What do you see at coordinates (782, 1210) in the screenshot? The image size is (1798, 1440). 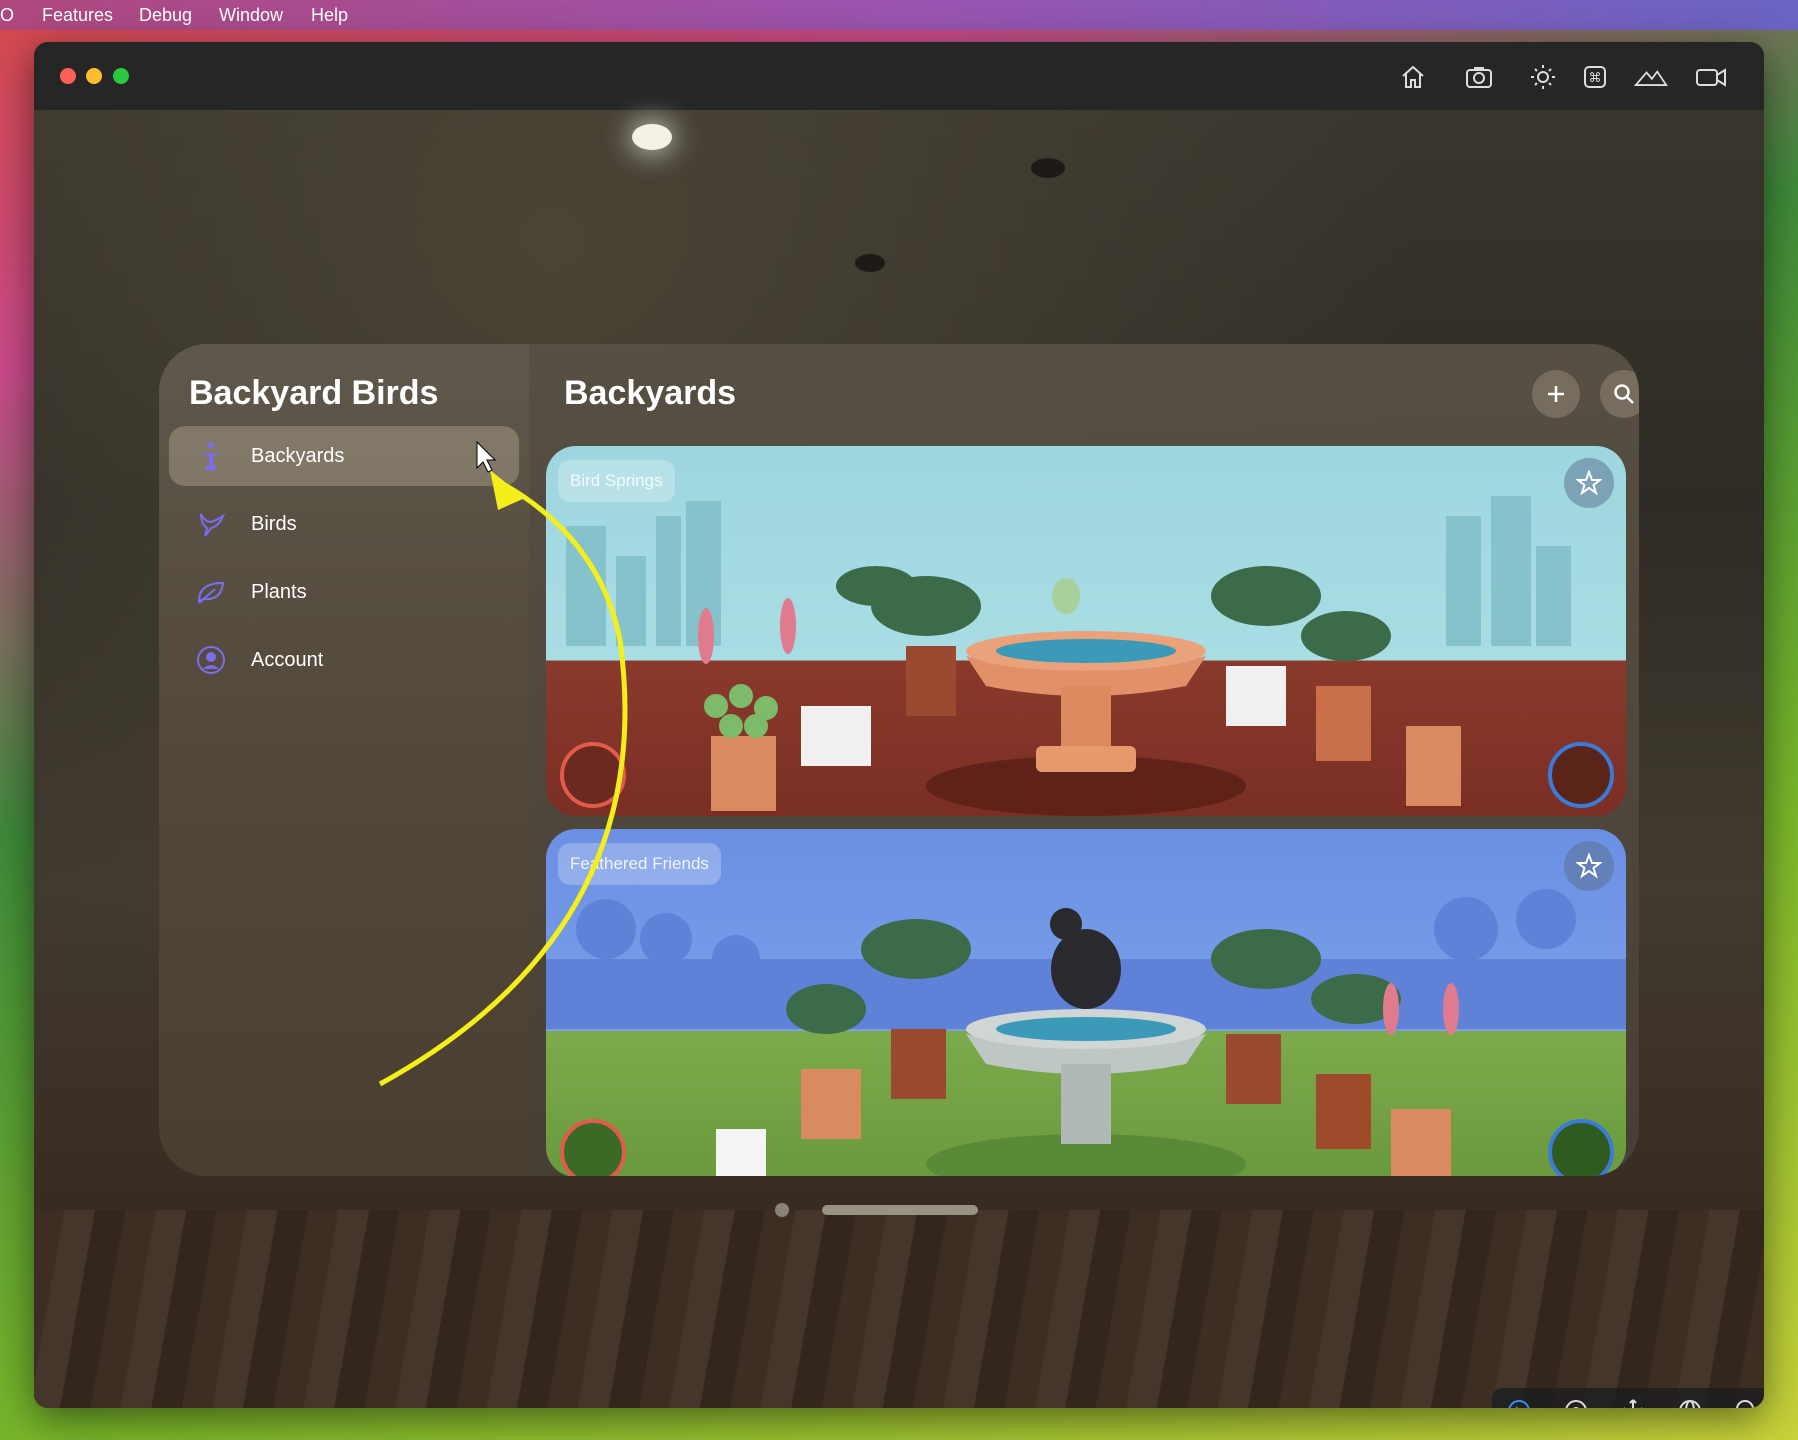 I see `window-position-dot` at bounding box center [782, 1210].